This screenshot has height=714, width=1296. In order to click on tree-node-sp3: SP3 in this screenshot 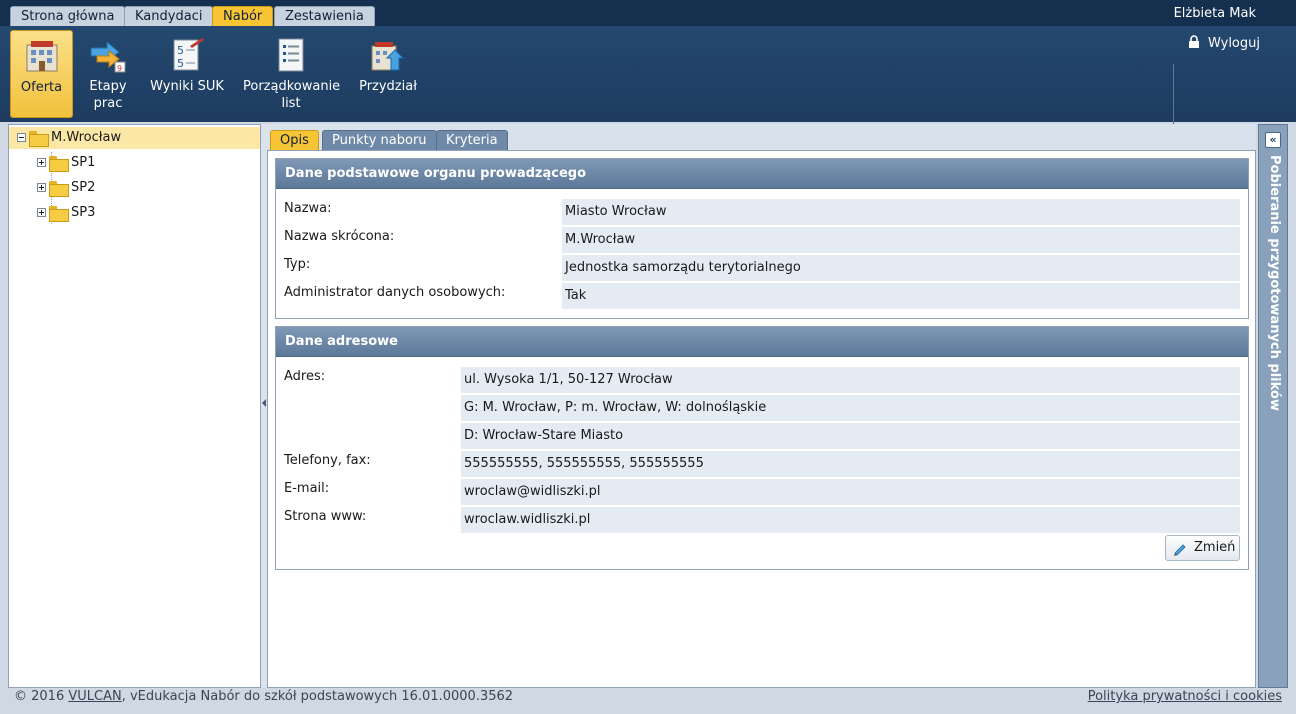, I will do `click(66, 213)`.